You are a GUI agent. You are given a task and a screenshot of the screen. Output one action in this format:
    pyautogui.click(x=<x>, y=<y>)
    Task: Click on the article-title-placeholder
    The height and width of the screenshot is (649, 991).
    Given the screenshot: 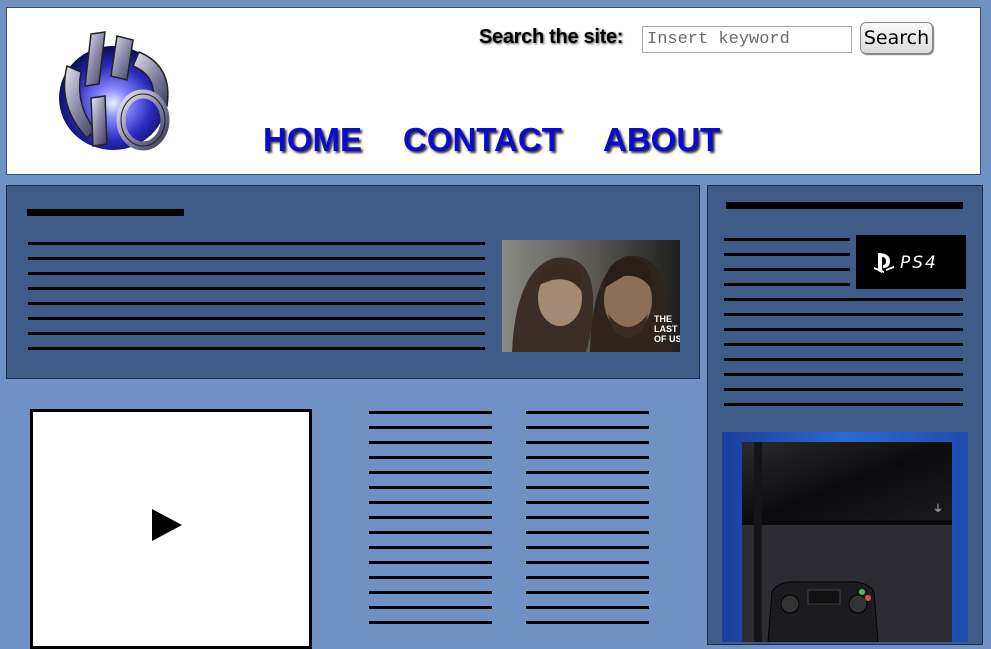 What is the action you would take?
    pyautogui.click(x=105, y=212)
    